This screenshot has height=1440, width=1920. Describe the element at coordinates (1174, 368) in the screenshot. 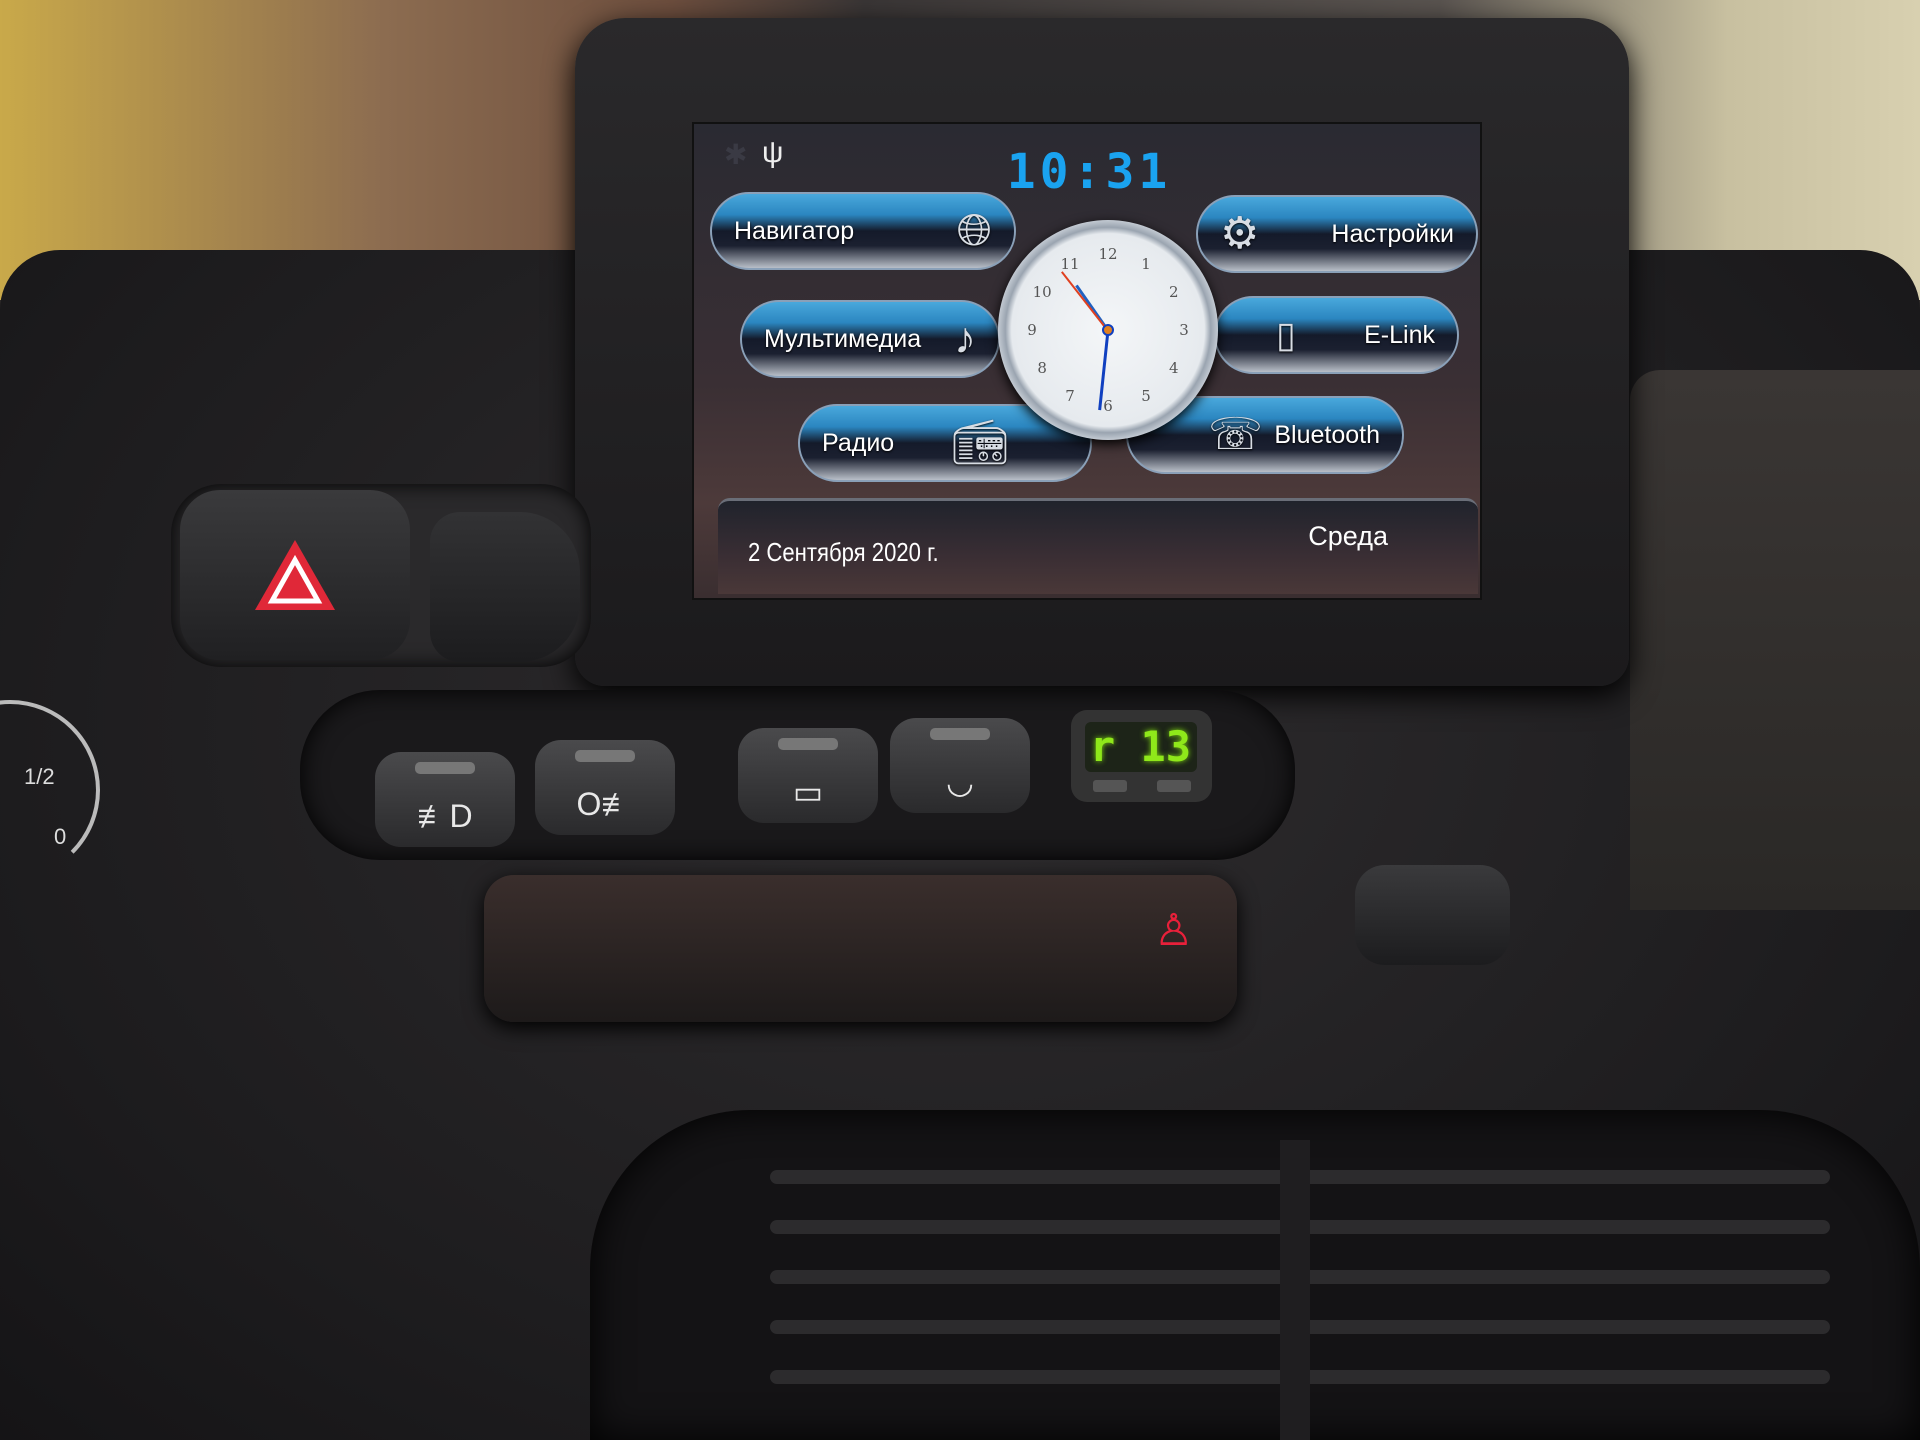

I see `clock-number: 4` at that location.